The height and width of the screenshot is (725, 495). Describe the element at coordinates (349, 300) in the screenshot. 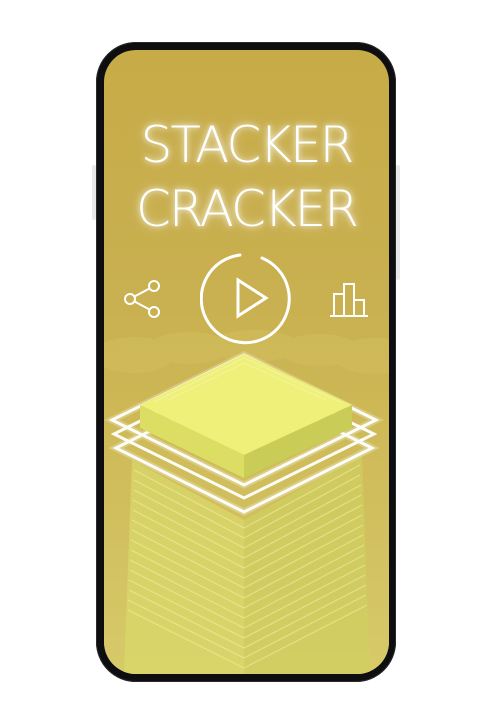

I see `leaderboard-icon` at that location.